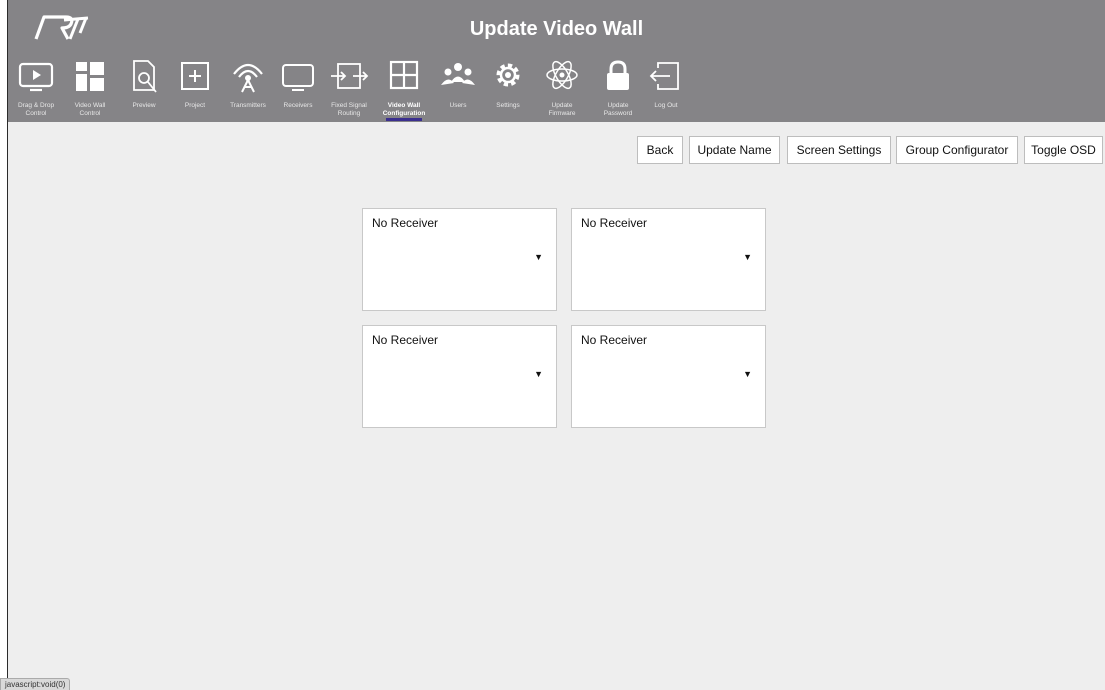 Image resolution: width=1105 pixels, height=690 pixels. I want to click on active-tab-indicator, so click(404, 119).